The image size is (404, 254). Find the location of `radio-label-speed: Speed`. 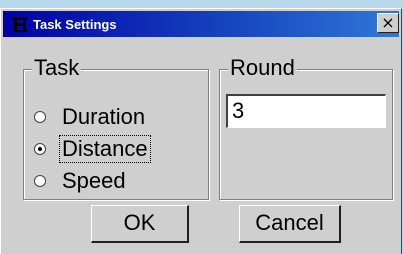

radio-label-speed: Speed is located at coordinates (94, 181).